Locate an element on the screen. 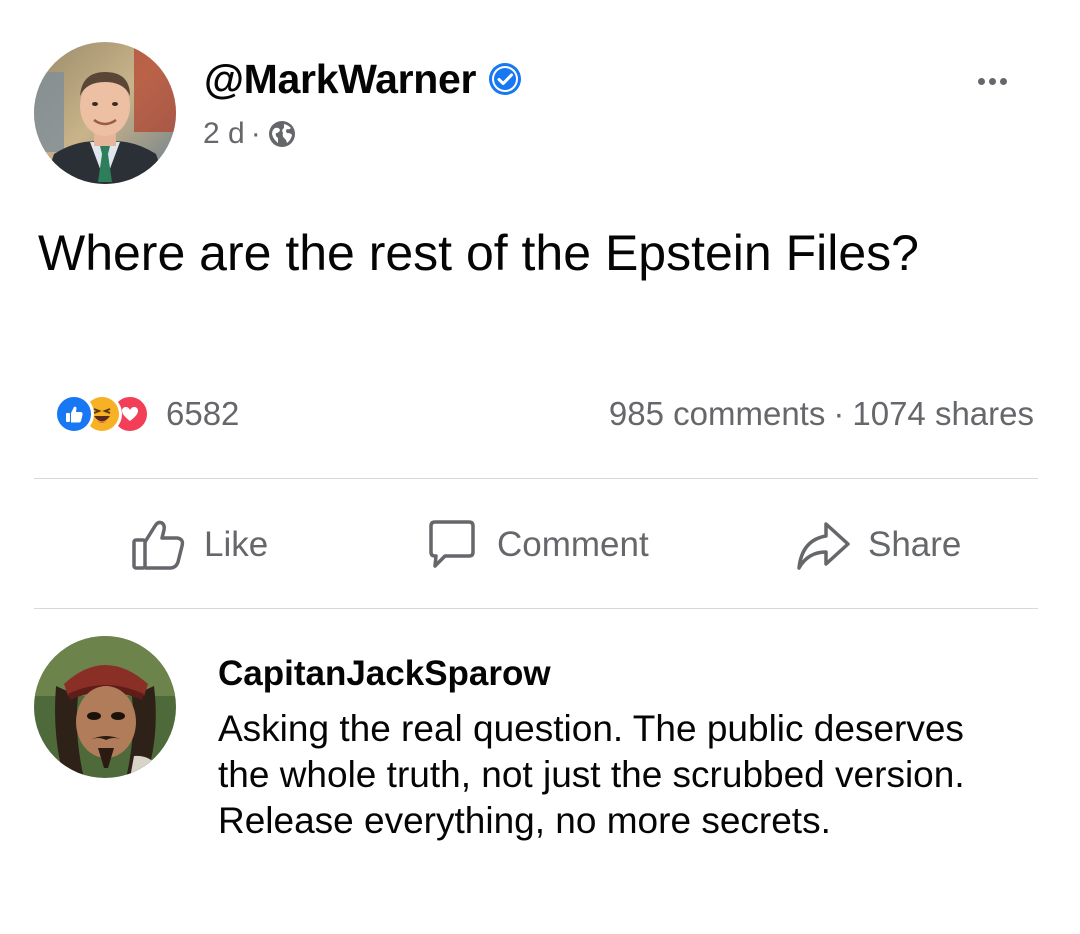  more-options-button is located at coordinates (992, 81).